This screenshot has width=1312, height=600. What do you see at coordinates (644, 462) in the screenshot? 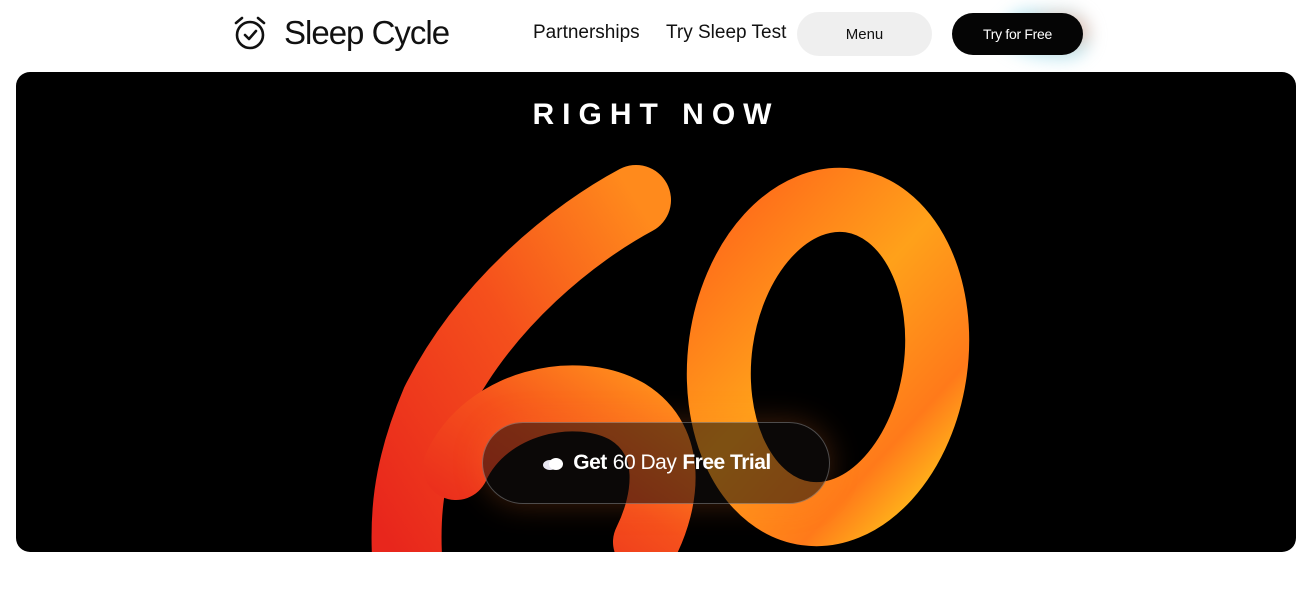
I see `cta-text-days: 60 Day` at bounding box center [644, 462].